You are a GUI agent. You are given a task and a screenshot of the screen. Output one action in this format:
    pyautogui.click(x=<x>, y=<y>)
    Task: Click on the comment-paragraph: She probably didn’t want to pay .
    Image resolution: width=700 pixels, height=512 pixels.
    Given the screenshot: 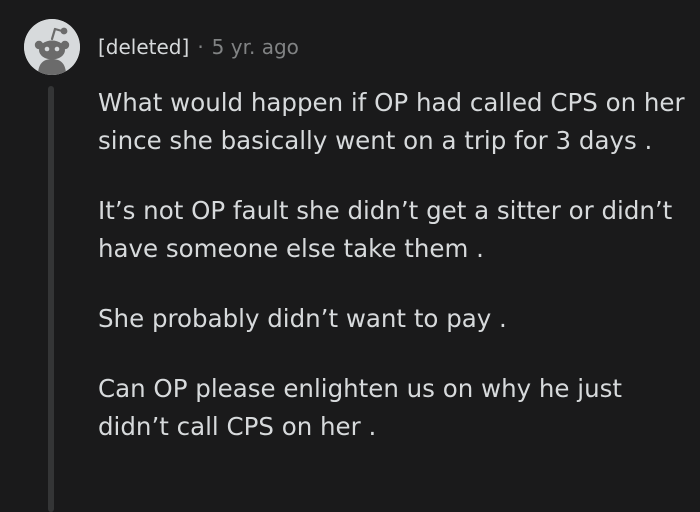 What is the action you would take?
    pyautogui.click(x=302, y=318)
    